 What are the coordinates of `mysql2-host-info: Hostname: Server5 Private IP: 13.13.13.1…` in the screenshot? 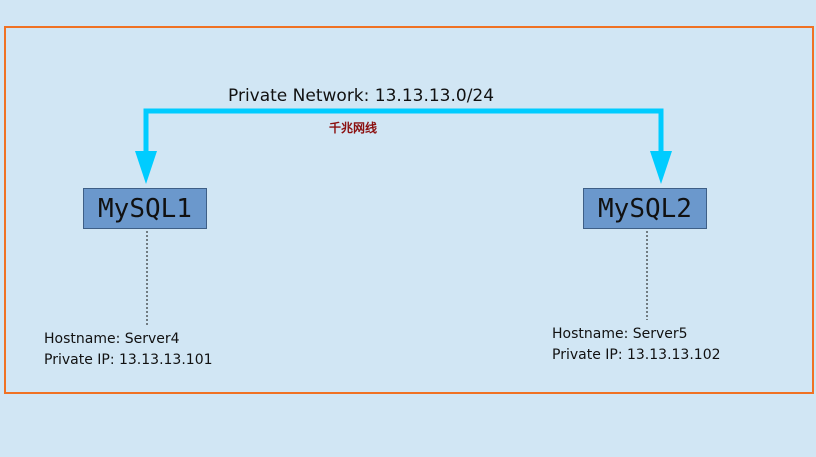 It's located at (636, 345).